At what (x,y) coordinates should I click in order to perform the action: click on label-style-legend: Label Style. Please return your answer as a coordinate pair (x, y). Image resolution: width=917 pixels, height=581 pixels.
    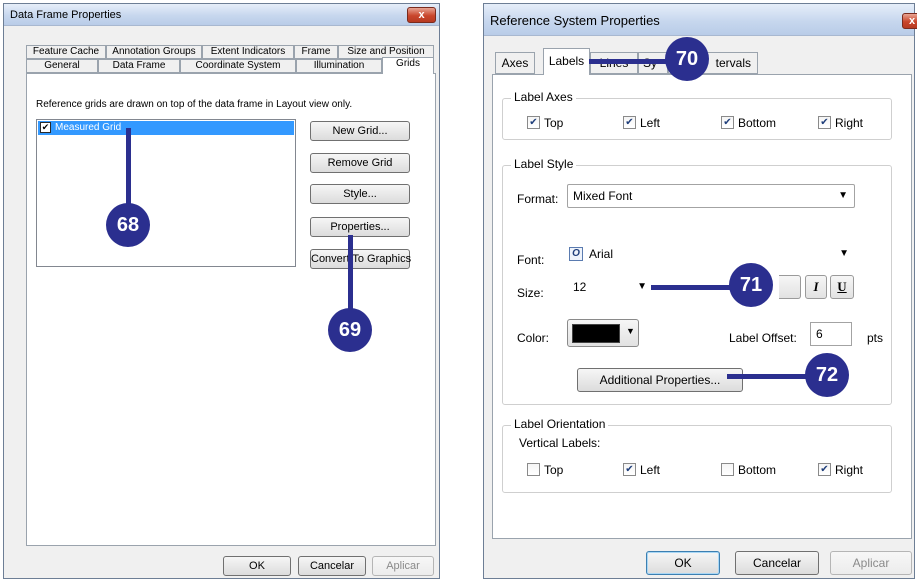
    Looking at the image, I should click on (544, 164).